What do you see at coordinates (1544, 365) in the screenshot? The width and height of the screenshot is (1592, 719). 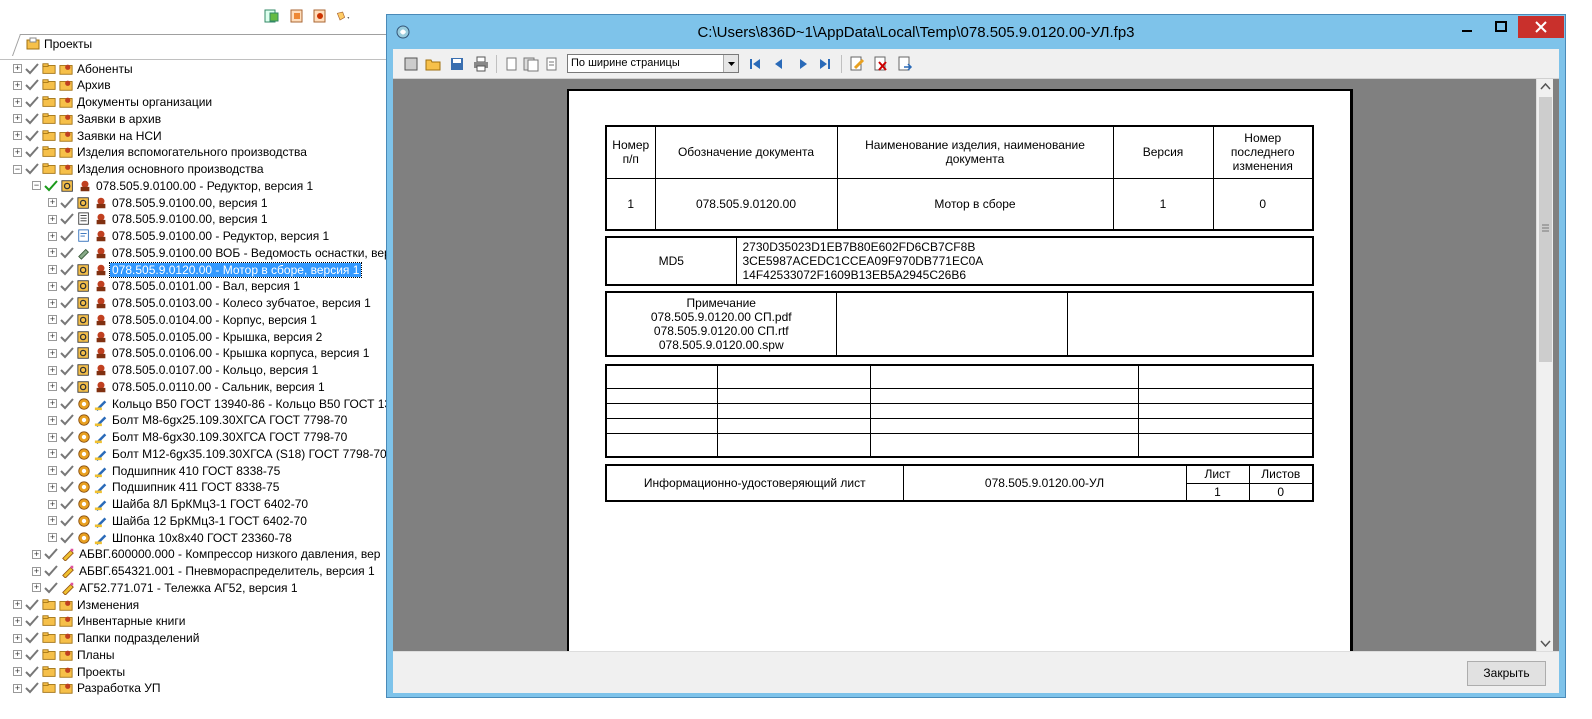 I see `vertical-scrollbar` at bounding box center [1544, 365].